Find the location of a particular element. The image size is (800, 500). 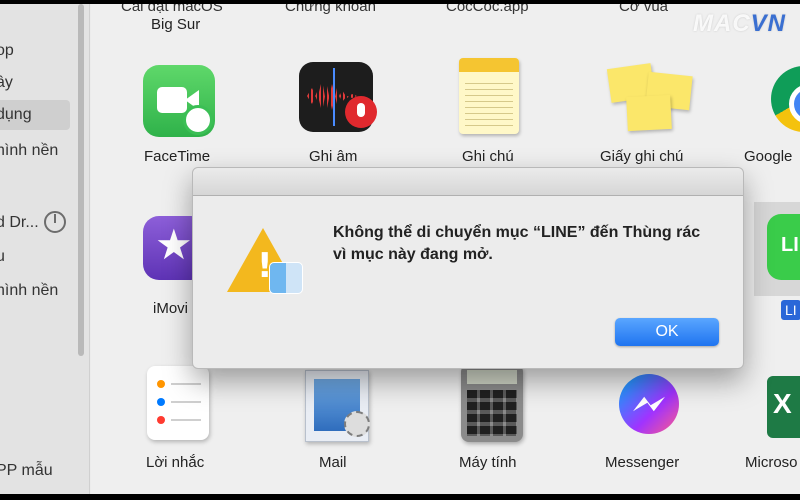

line-icon-text: LI is located at coordinates (790, 245).